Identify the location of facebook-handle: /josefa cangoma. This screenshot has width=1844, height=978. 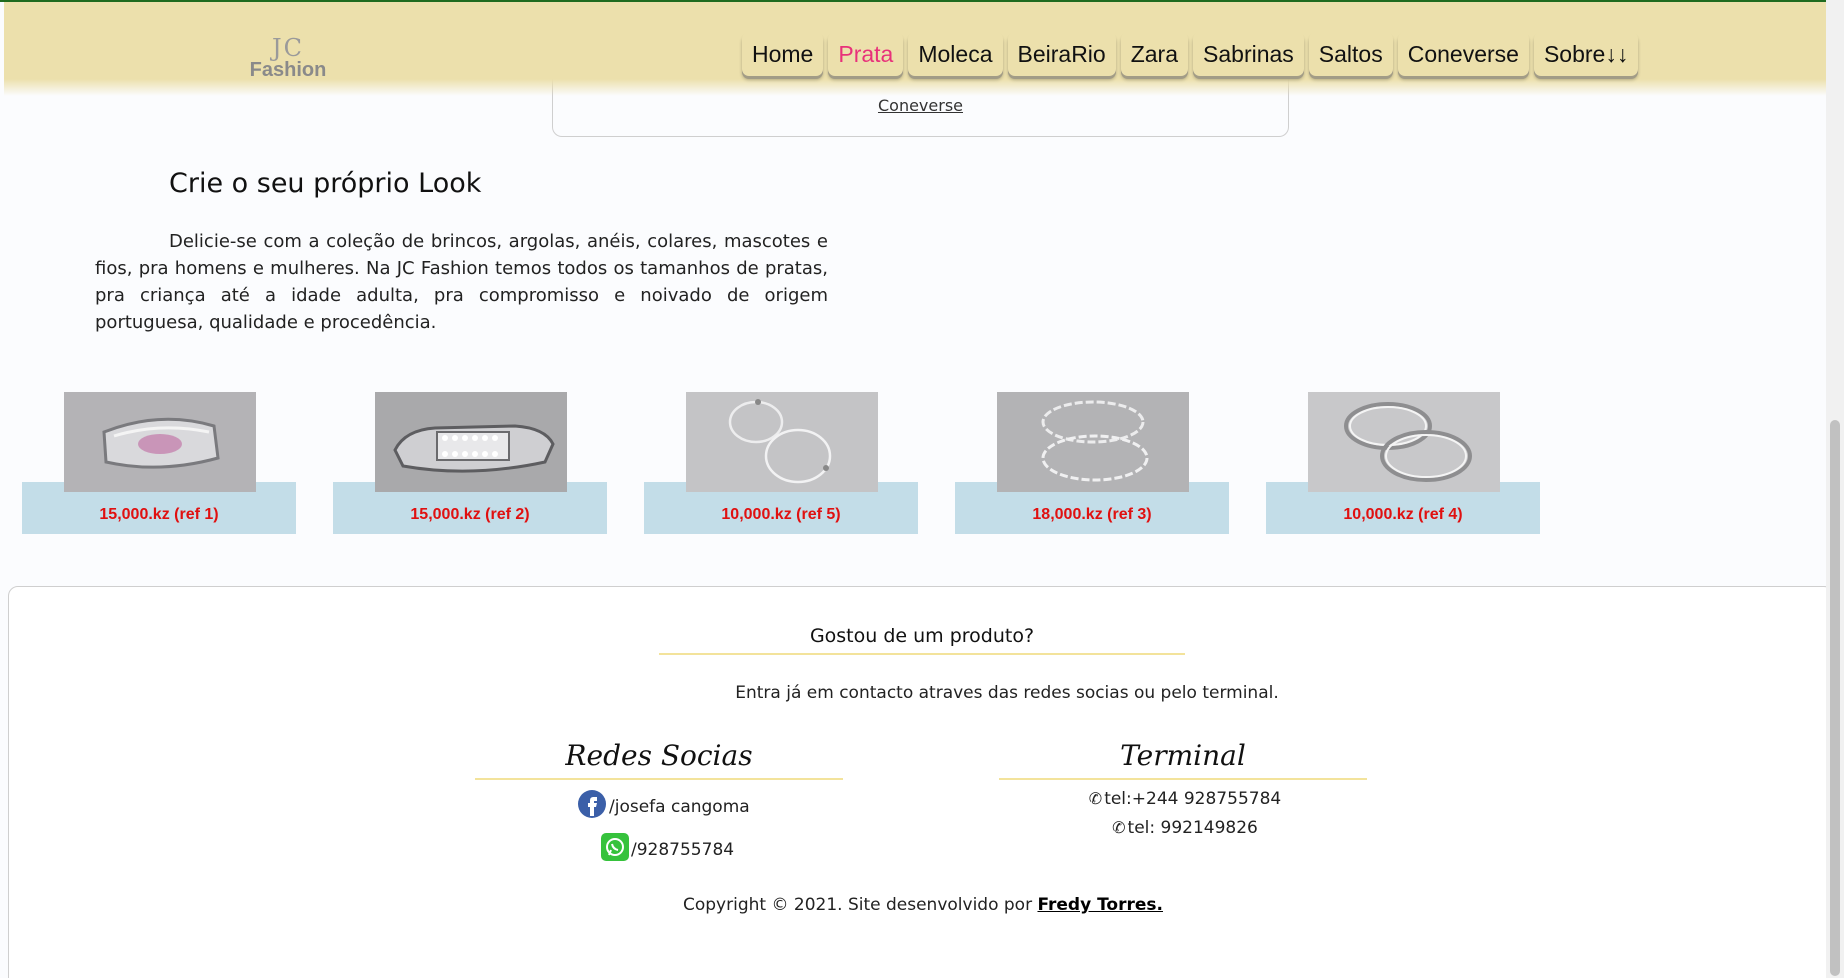
(679, 807).